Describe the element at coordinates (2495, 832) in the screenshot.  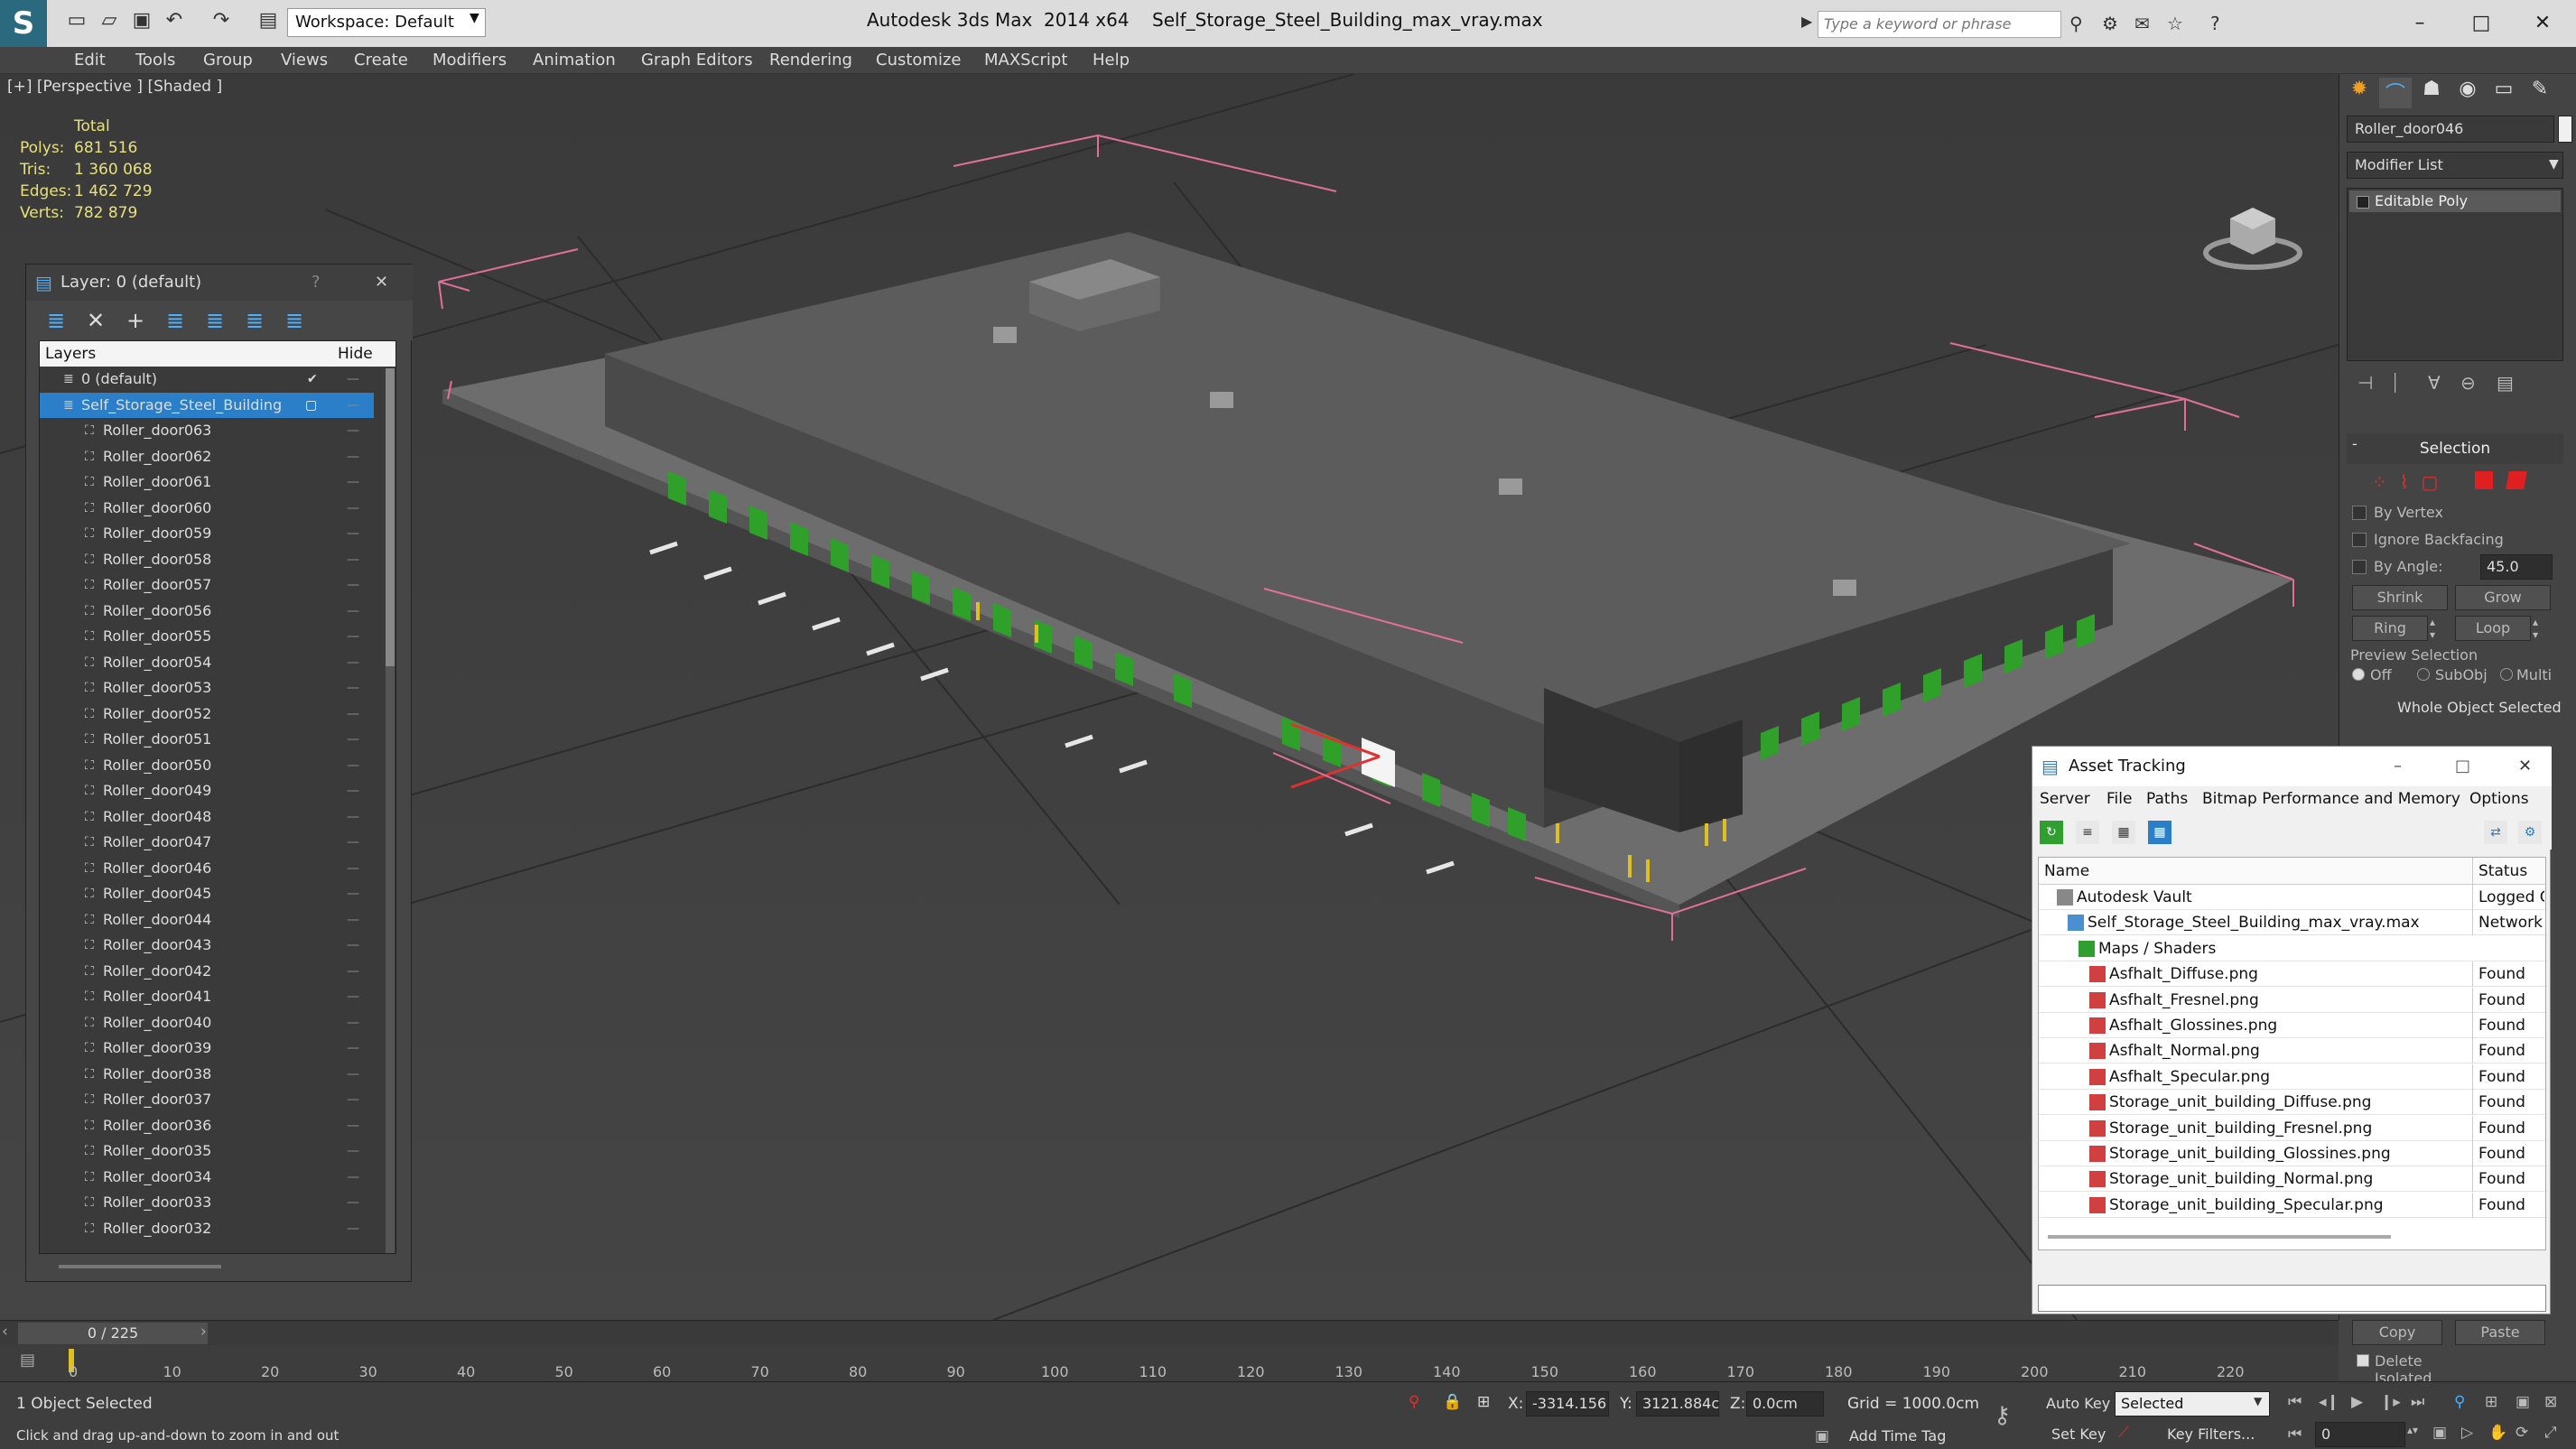
I see `vault-connect-icon: ⇄` at that location.